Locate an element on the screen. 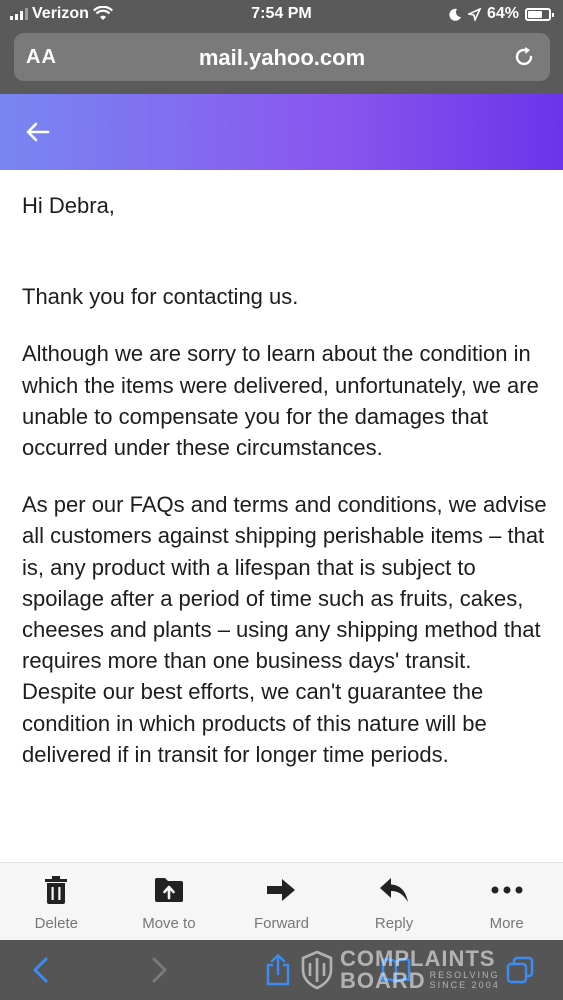  battery-percent: 64% is located at coordinates (502, 13).